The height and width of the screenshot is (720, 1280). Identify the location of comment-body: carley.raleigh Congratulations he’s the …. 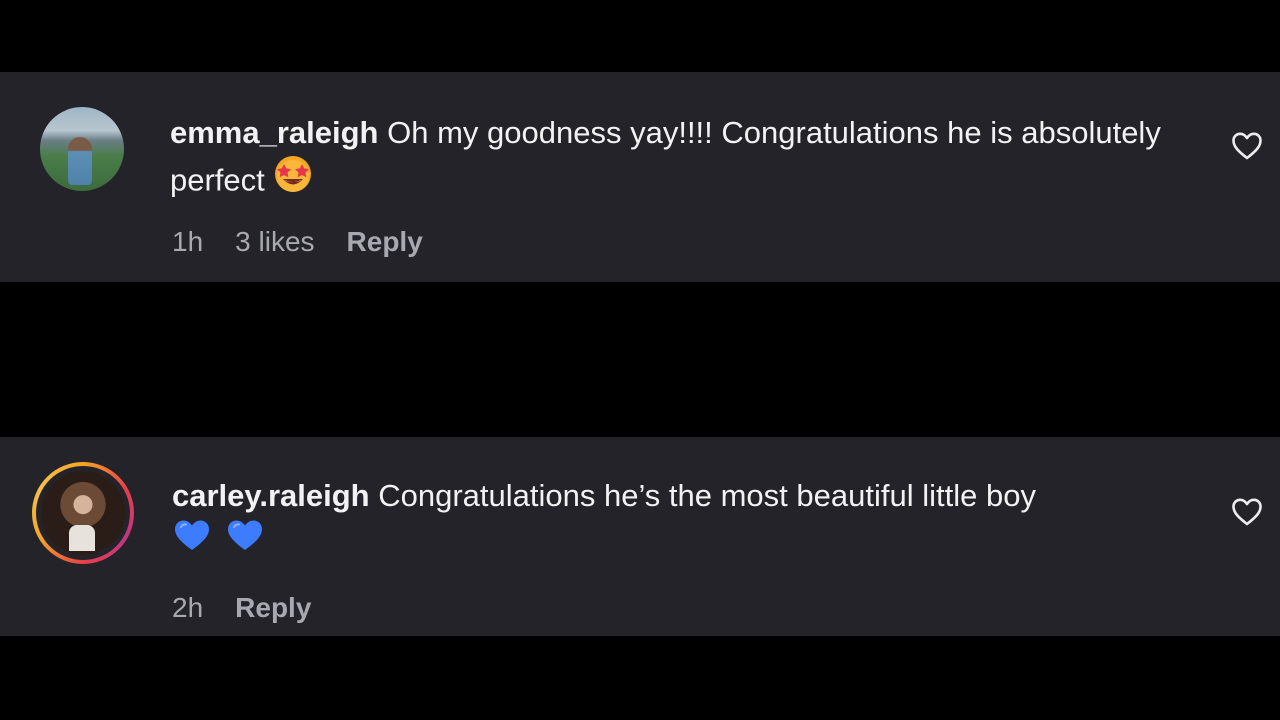
(687, 520).